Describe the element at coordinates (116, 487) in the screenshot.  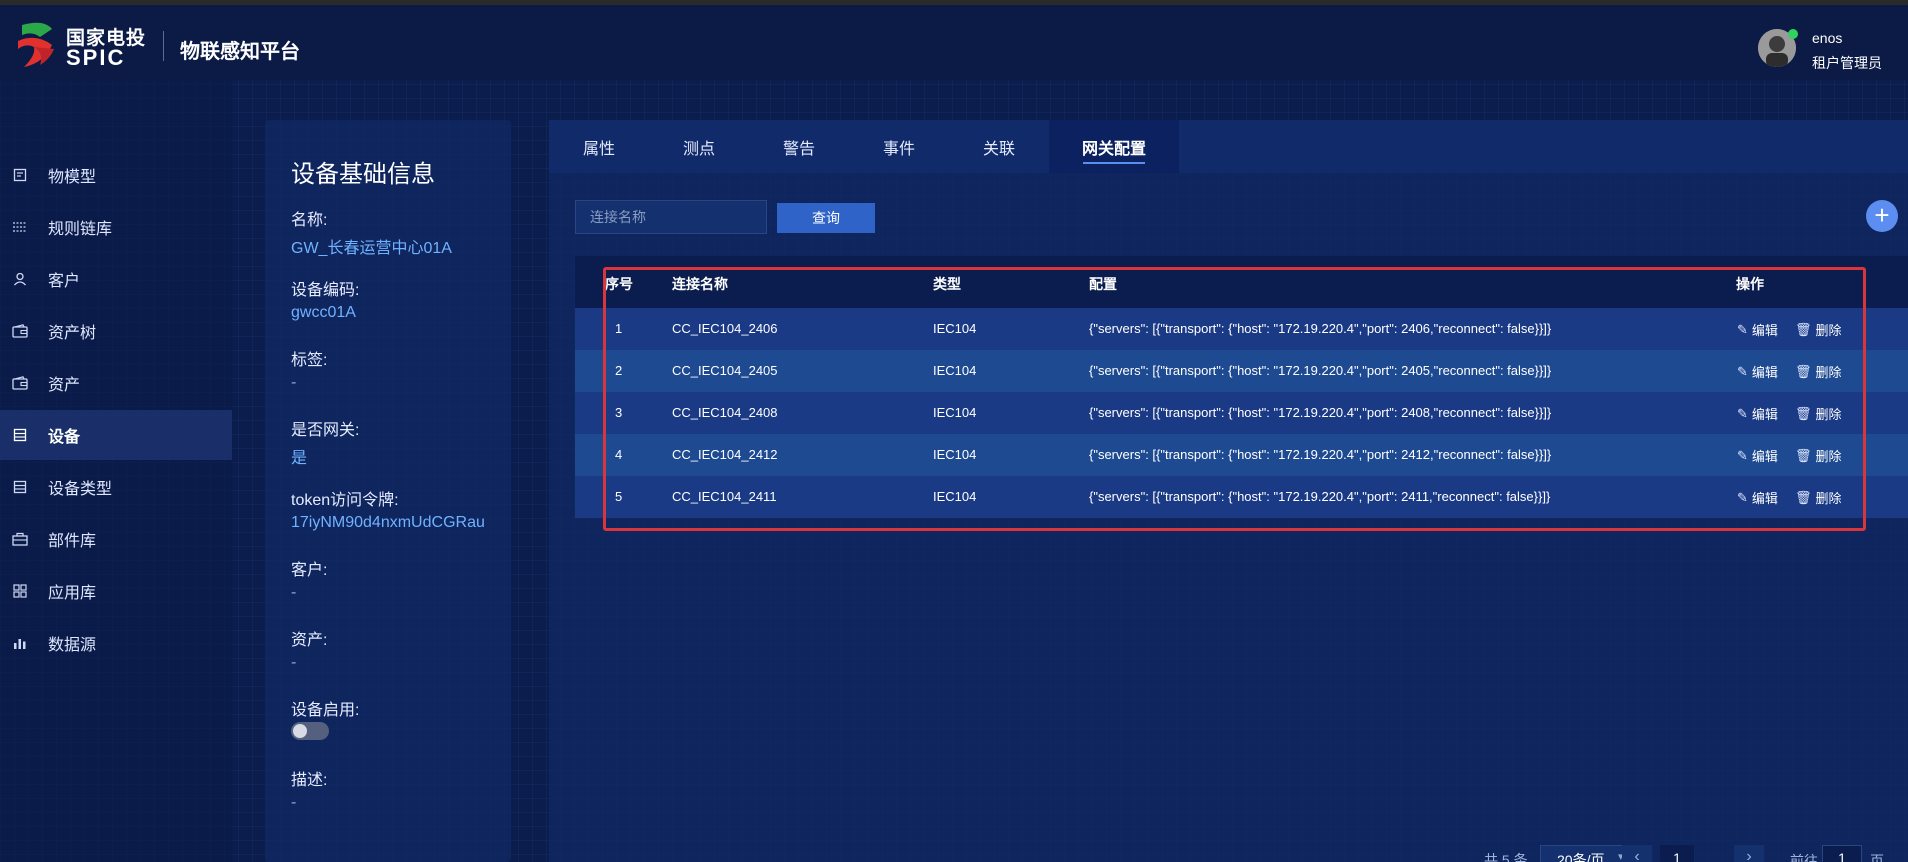
I see `sidebar-item-device-types: 设备类型` at that location.